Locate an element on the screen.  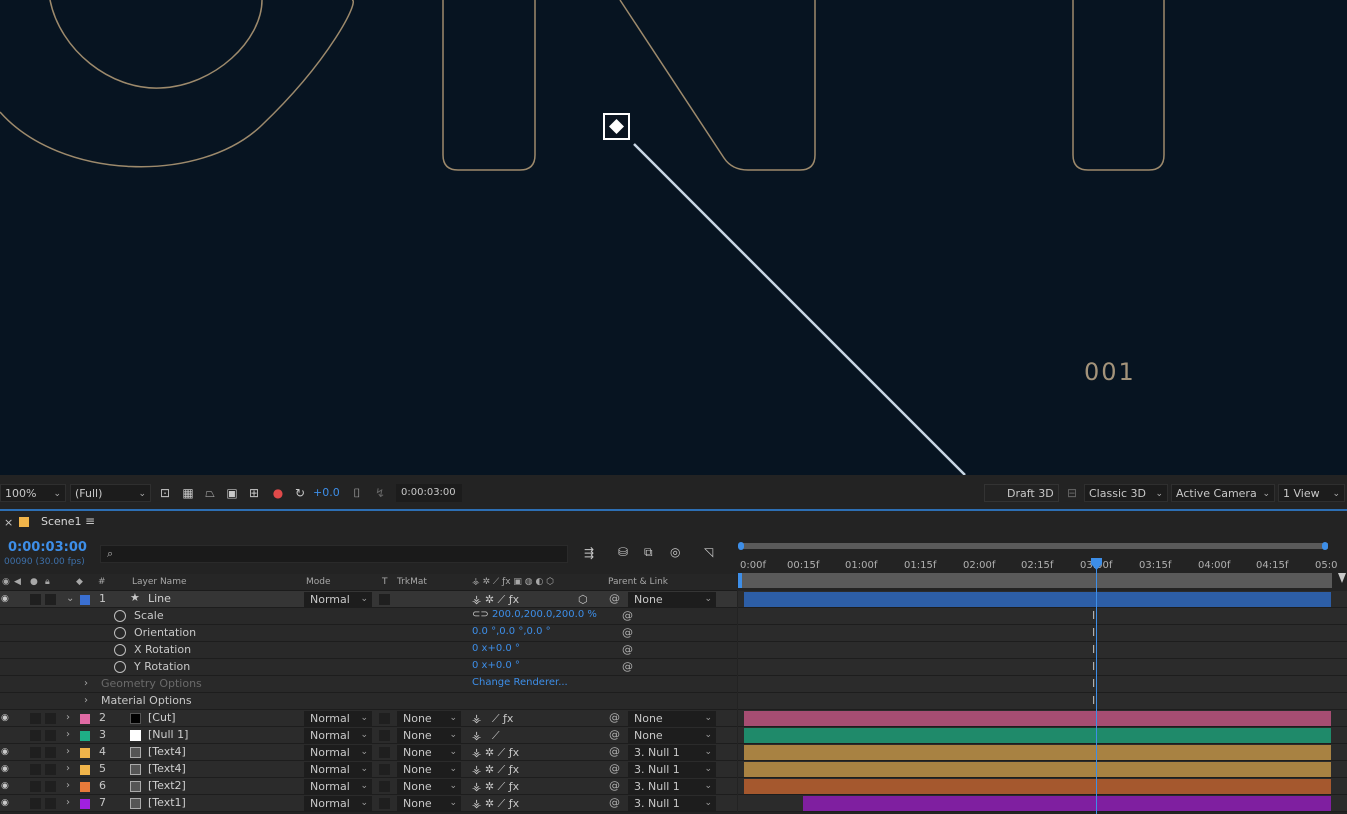
property-row-scale: Scale ⊂⊃ 200.0,200.0,200.0 % @ is located at coordinates (368, 616).